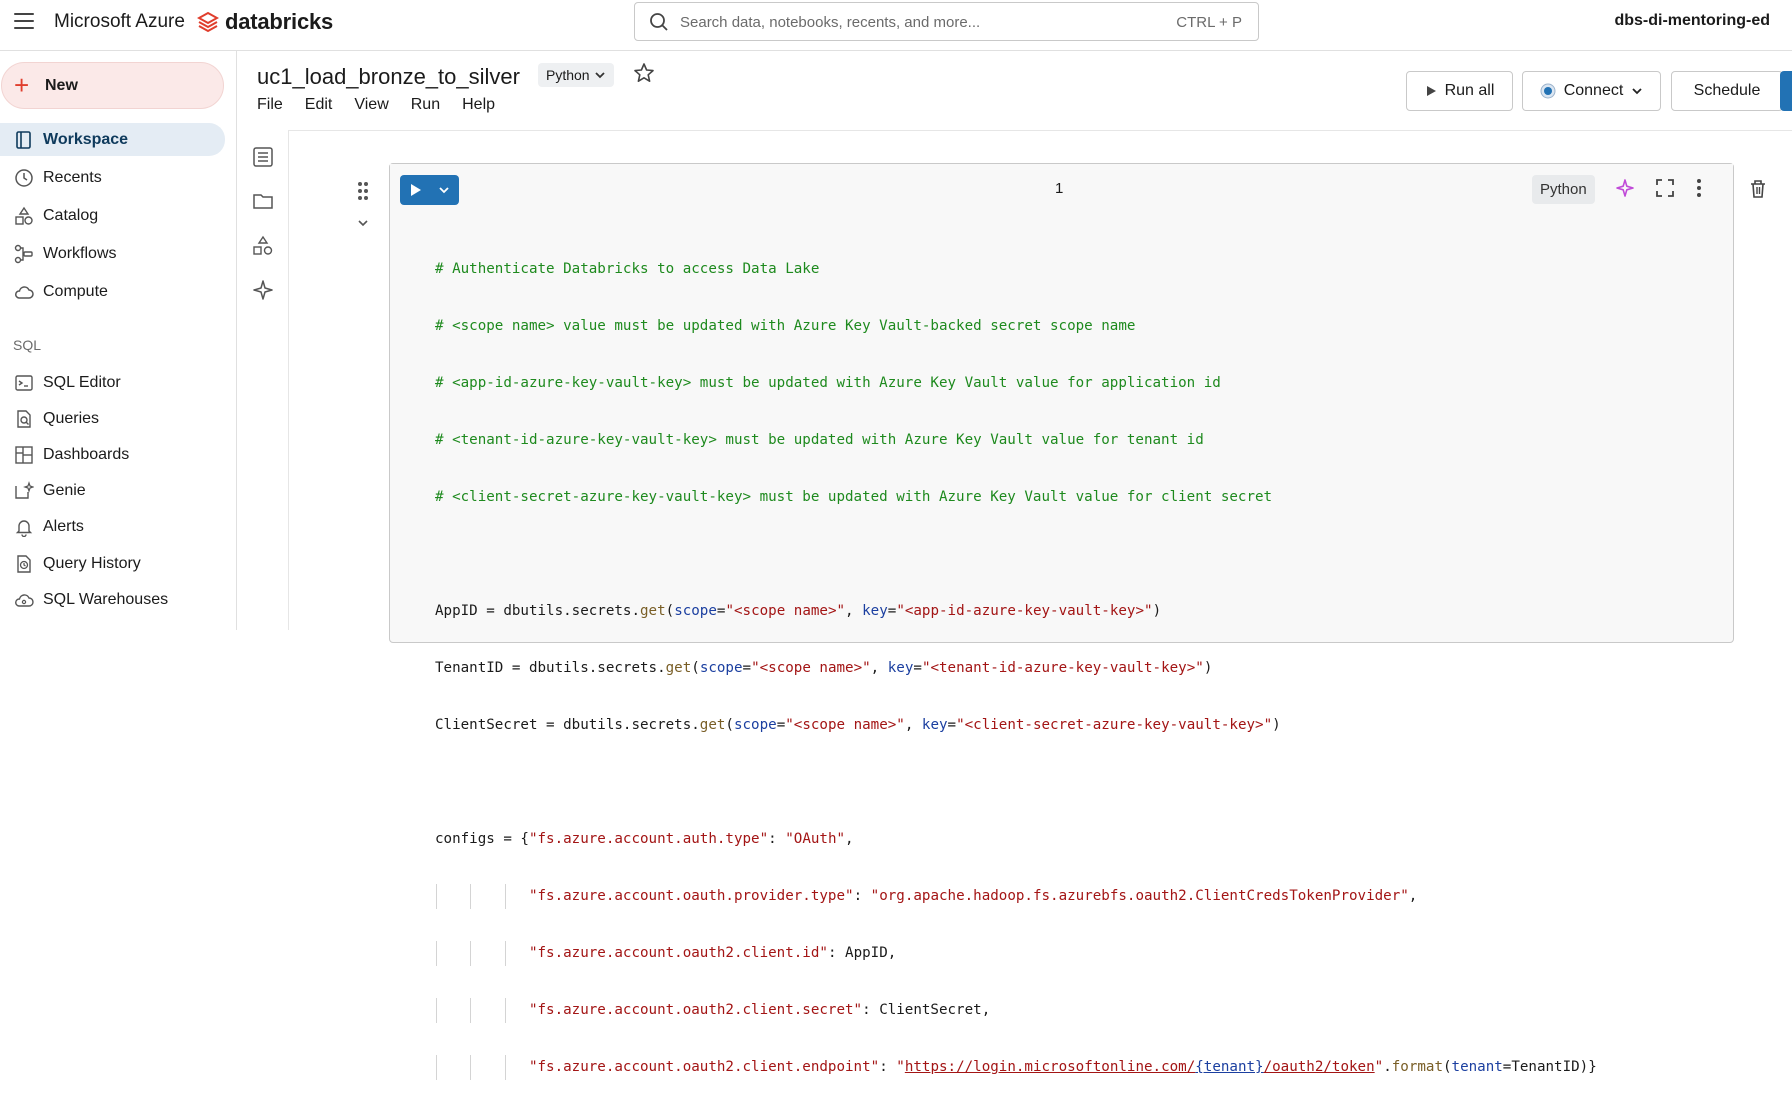 The image size is (1792, 1112). Describe the element at coordinates (1786, 91) in the screenshot. I see `share-button` at that location.